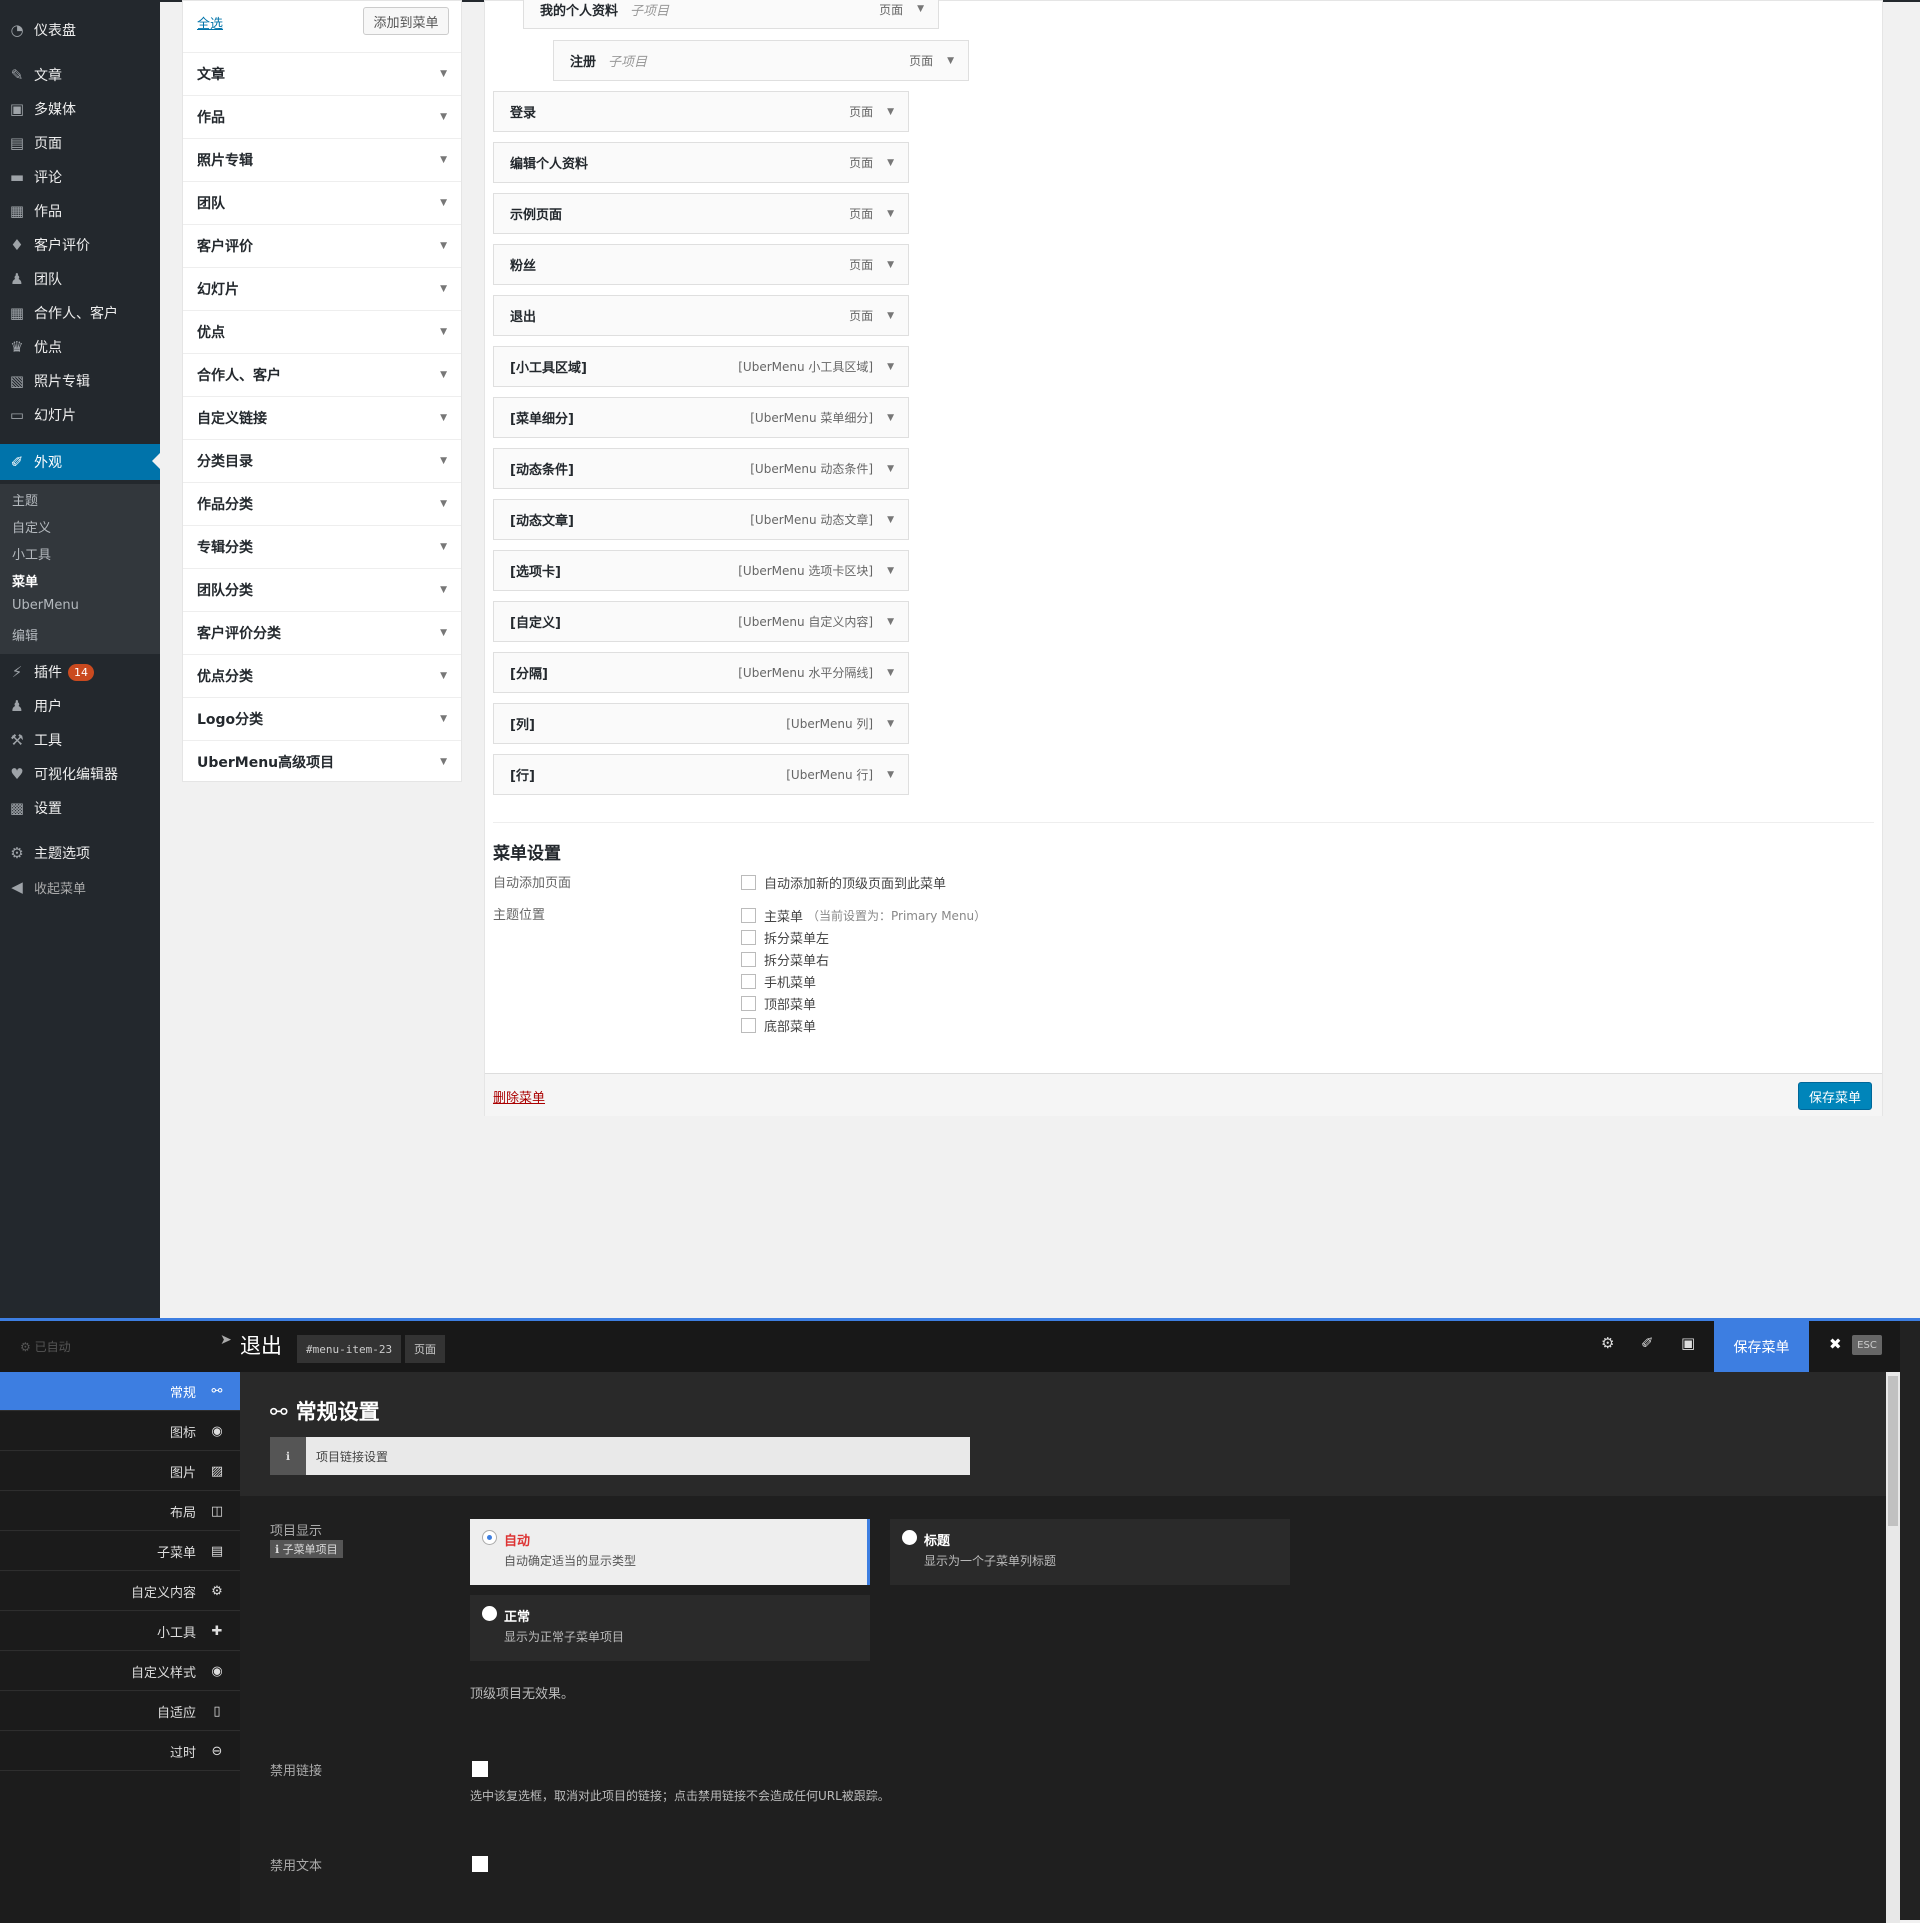 The width and height of the screenshot is (1920, 1923). I want to click on tab-widgets: 小工具 ✚, so click(120, 1631).